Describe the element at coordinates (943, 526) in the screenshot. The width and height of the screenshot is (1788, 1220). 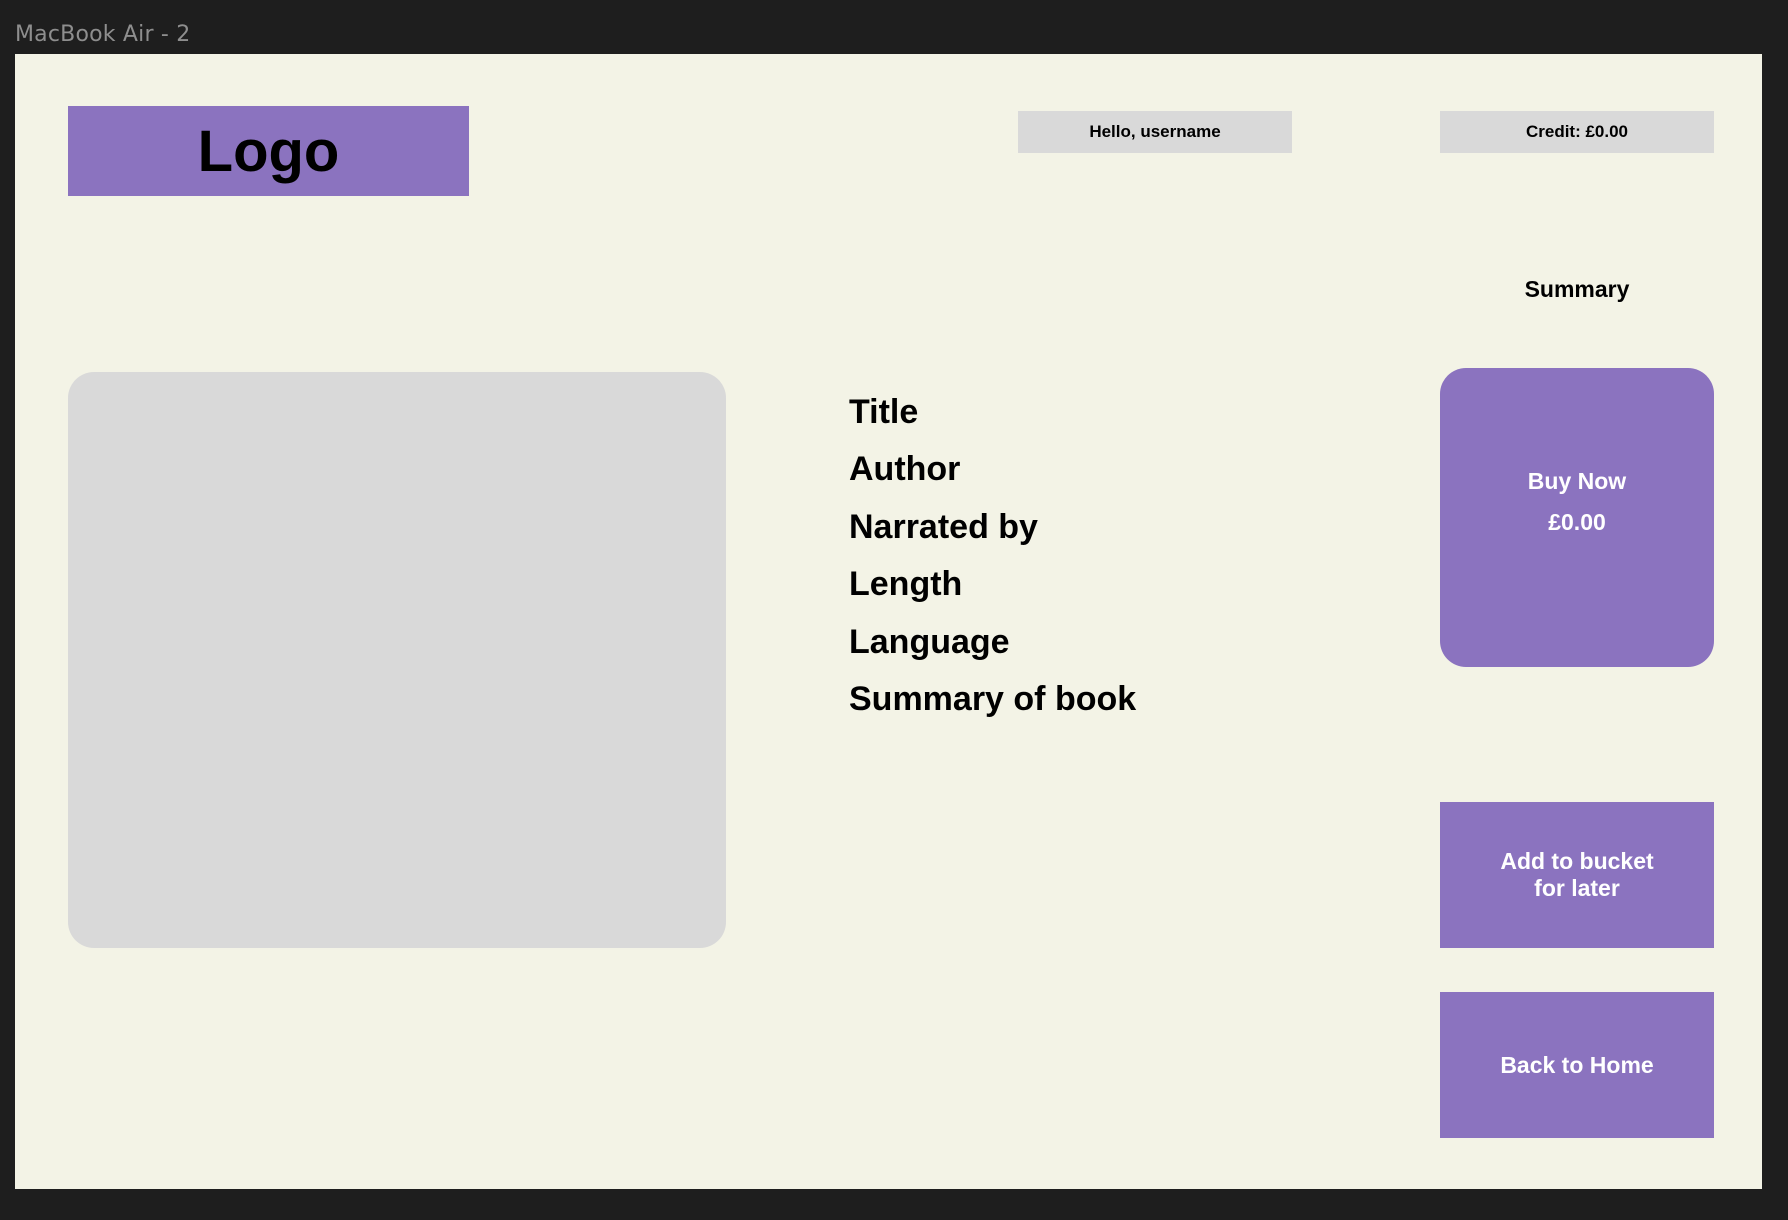
I see `book-narrator: Narrated by` at that location.